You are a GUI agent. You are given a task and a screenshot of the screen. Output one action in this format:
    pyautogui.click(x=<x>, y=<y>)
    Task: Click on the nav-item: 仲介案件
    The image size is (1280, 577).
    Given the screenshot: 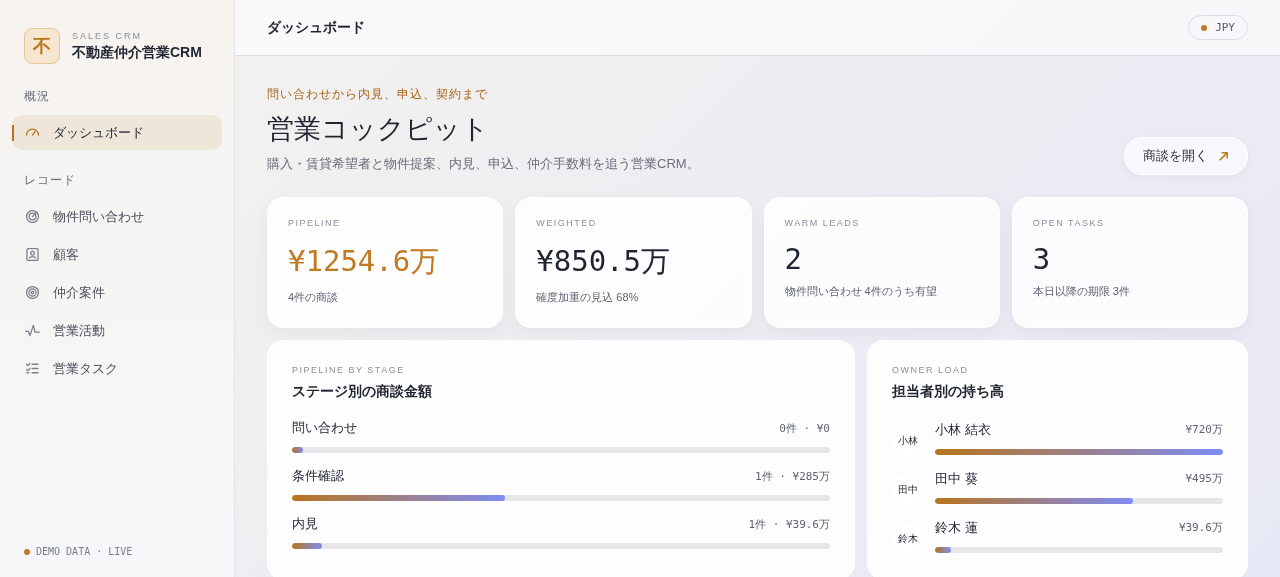 What is the action you would take?
    pyautogui.click(x=117, y=292)
    